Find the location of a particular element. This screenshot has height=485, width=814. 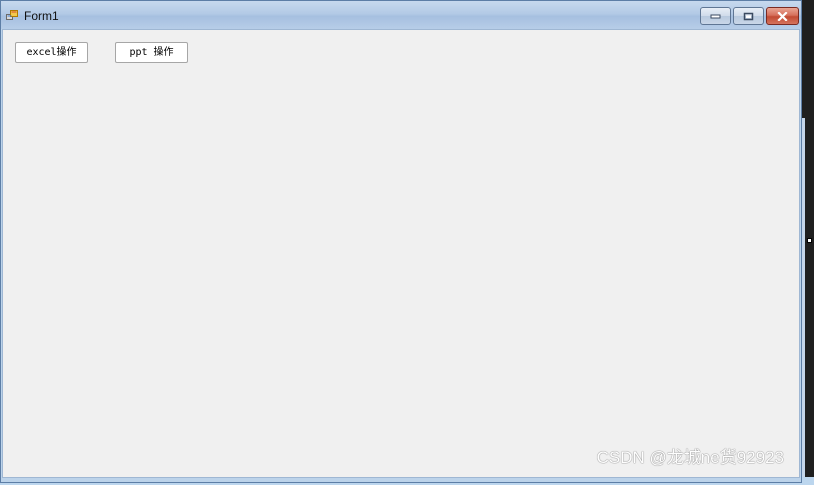

caption-buttons is located at coordinates (749, 16).